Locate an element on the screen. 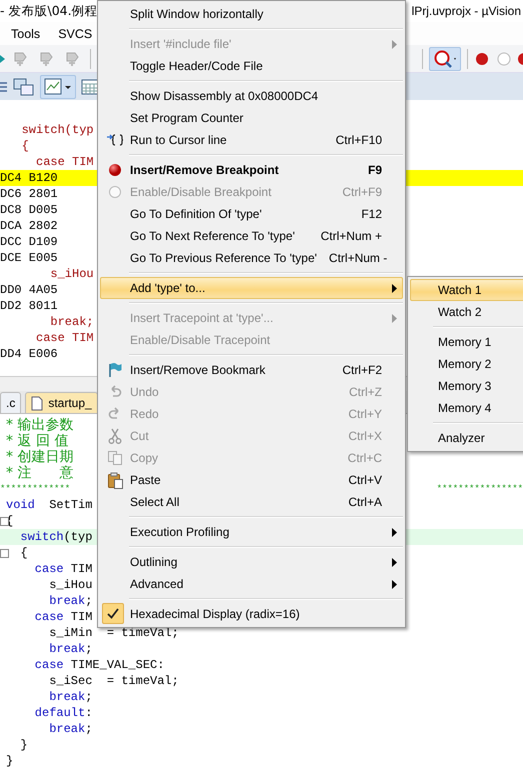  scissors-icon is located at coordinates (115, 436).